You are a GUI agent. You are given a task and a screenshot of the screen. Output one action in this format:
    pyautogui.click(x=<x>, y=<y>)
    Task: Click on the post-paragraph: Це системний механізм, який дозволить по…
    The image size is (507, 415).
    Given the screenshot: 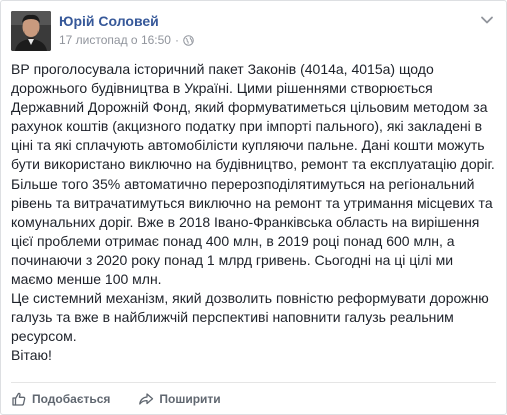 What is the action you would take?
    pyautogui.click(x=250, y=317)
    